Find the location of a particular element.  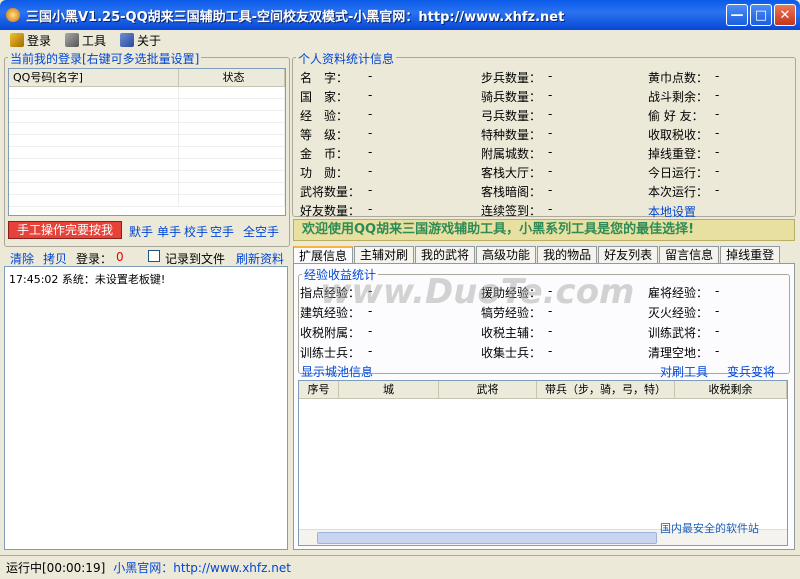

stat-label: 客栈大厅： is located at coordinates (511, 173).